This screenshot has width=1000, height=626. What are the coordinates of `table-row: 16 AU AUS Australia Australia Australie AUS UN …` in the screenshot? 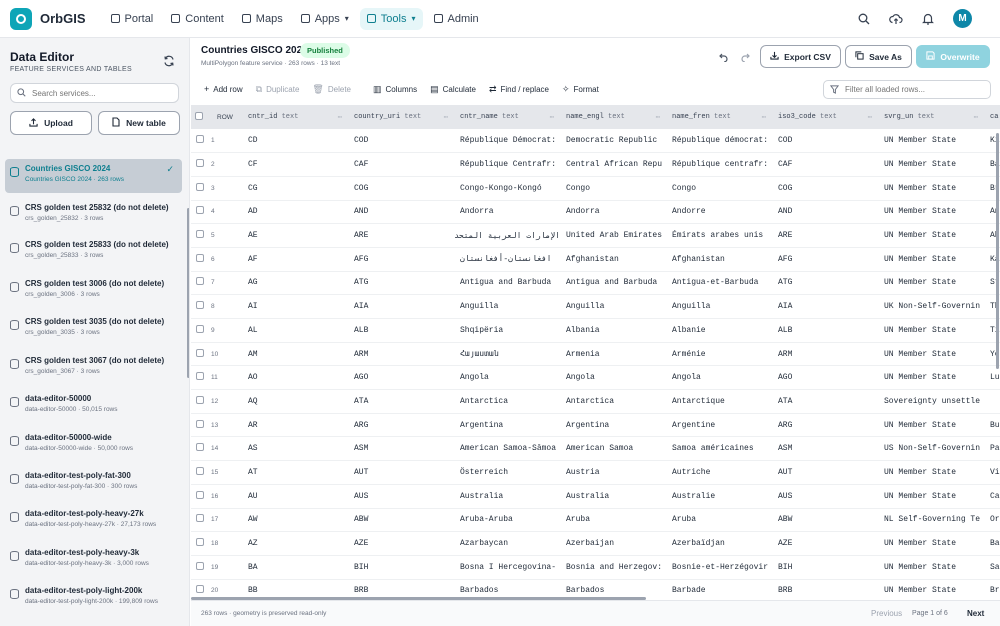 It's located at (595, 496).